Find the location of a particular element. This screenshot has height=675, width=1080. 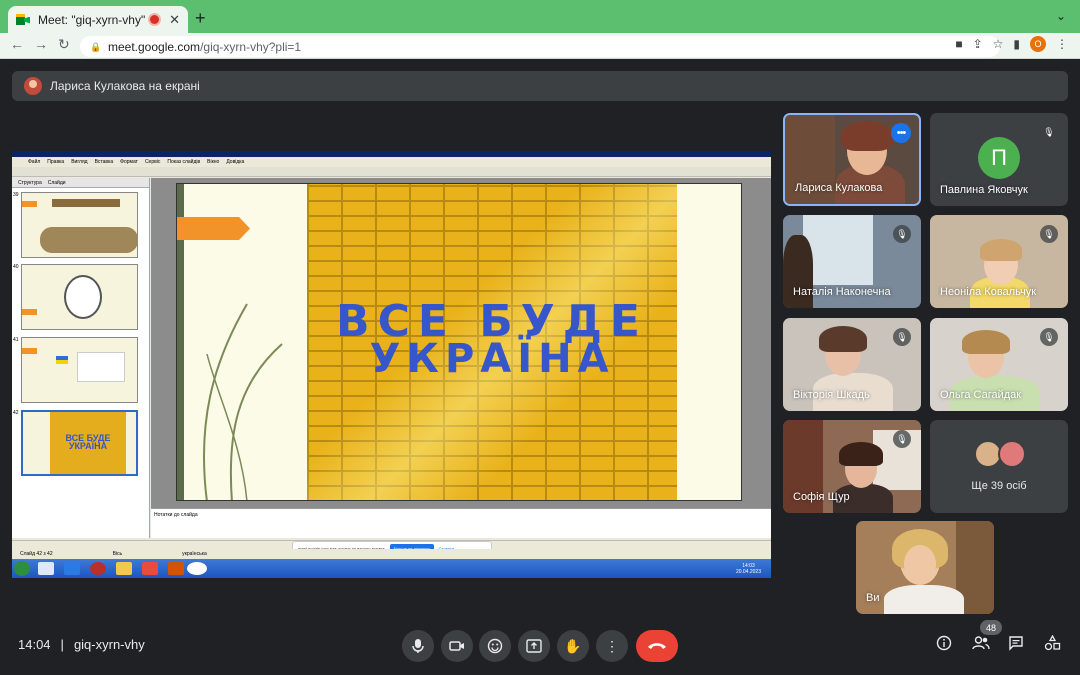

slide-arrow-shape is located at coordinates (213, 228).